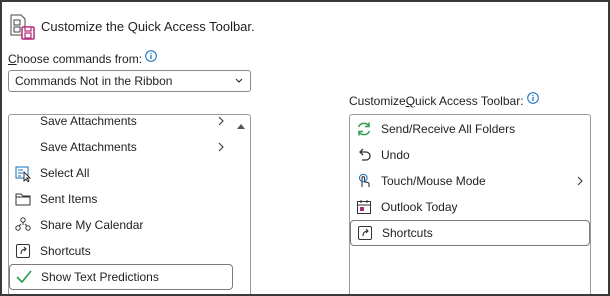 The image size is (610, 296). I want to click on list-item-label: Select All, so click(65, 173).